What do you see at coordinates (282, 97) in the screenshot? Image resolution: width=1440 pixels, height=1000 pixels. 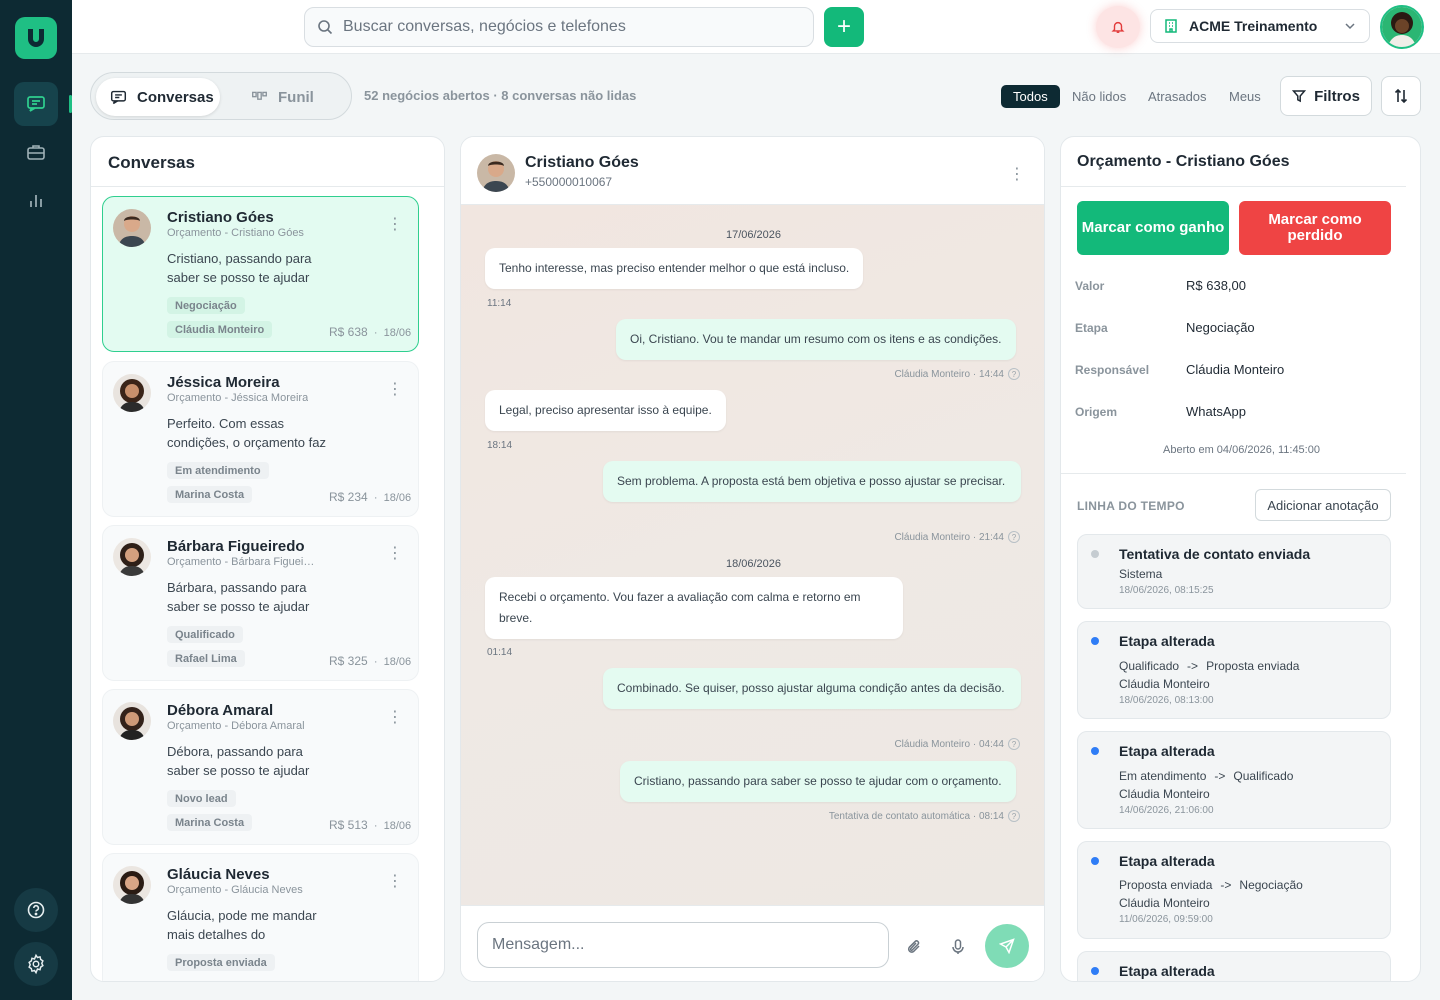 I see `tab-funil: Funil` at bounding box center [282, 97].